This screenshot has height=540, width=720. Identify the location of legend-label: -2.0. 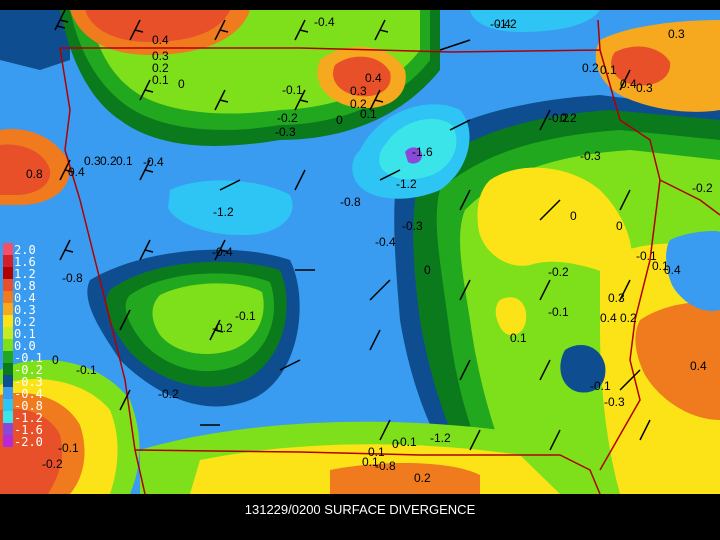
(28, 442).